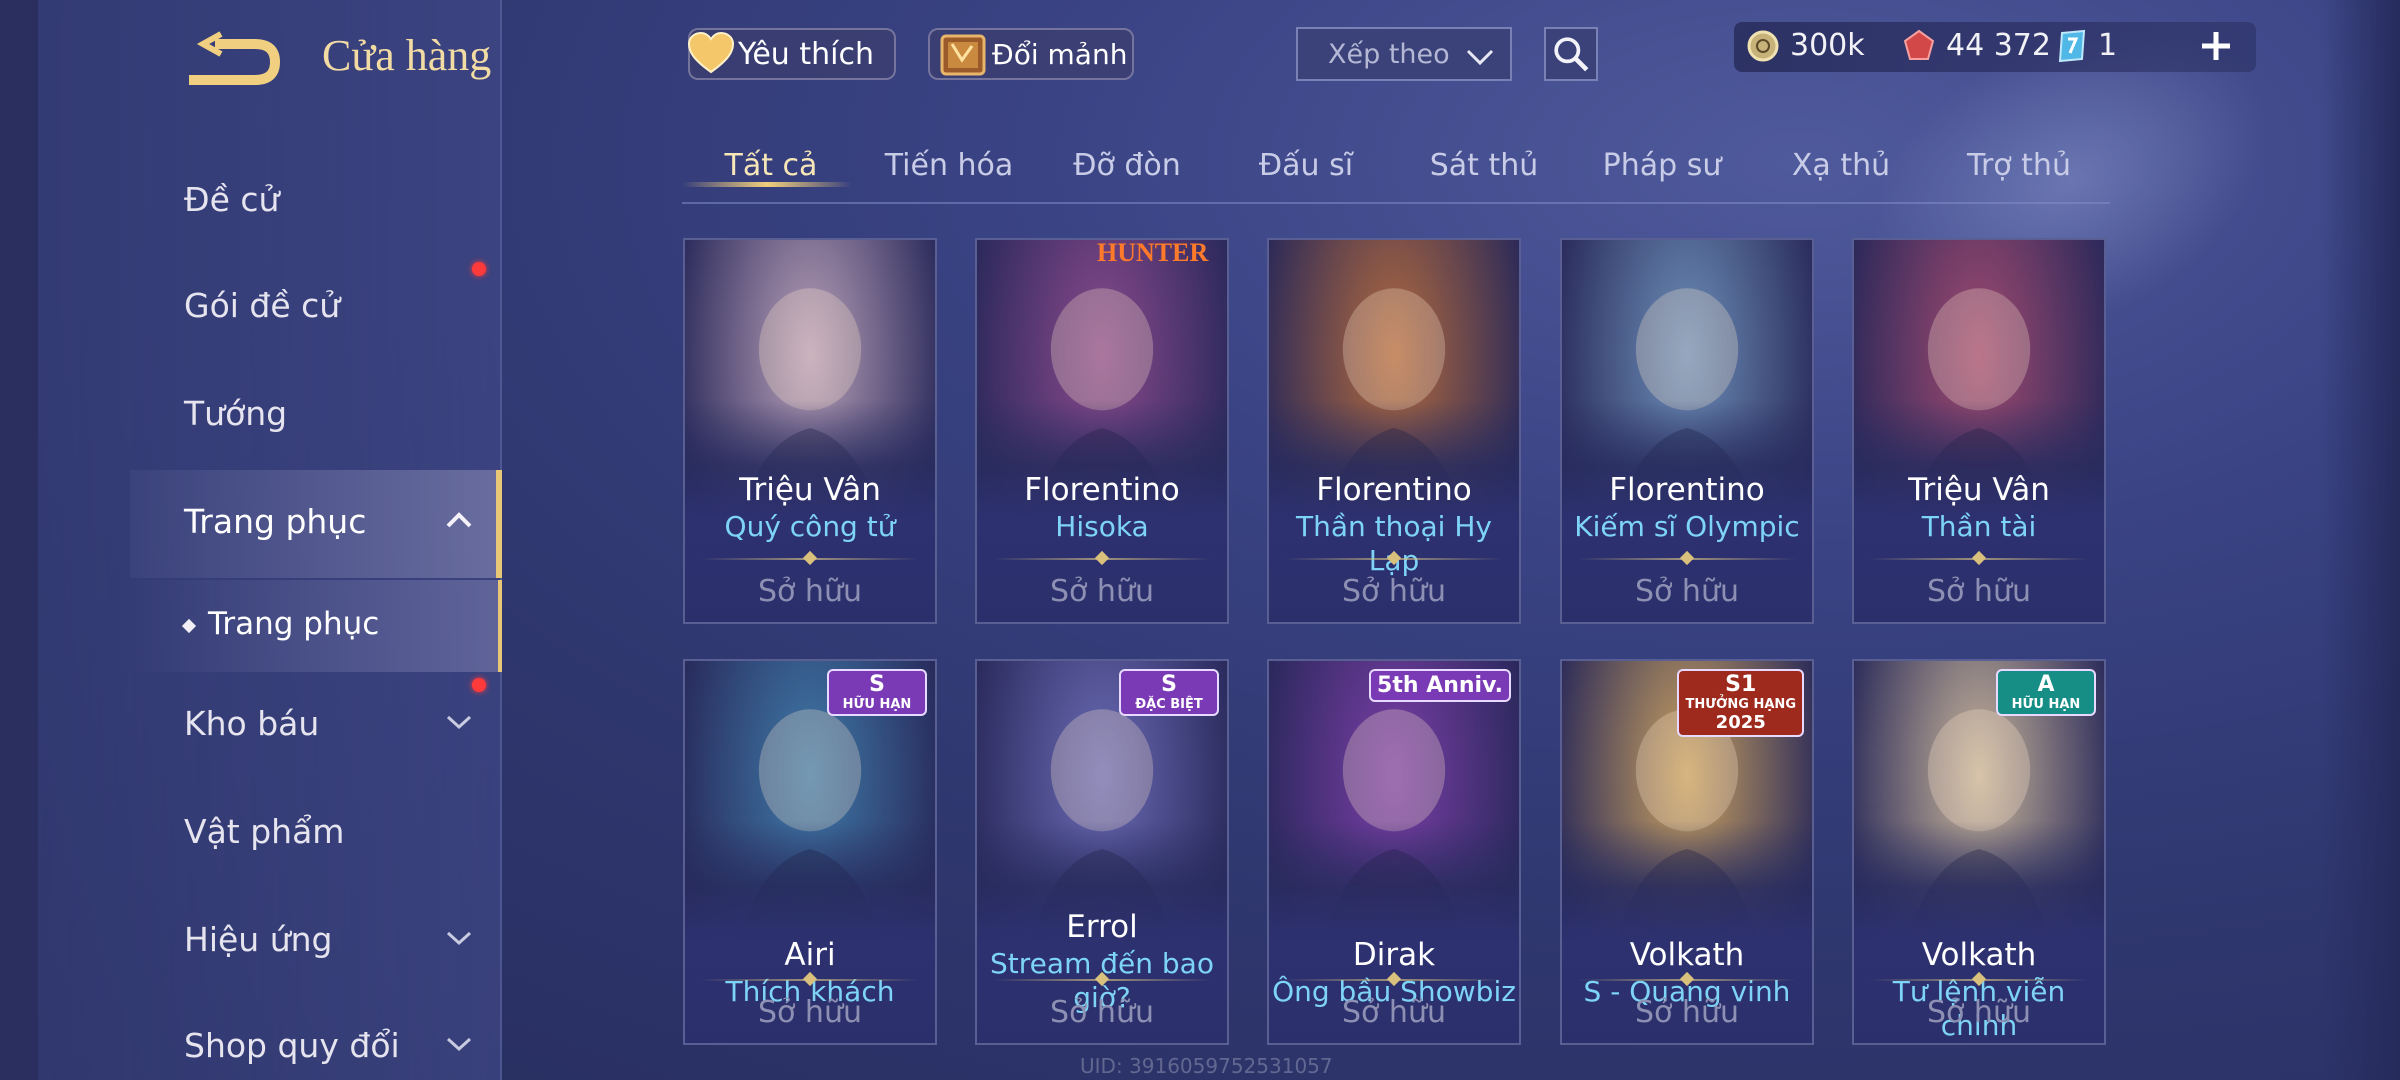  What do you see at coordinates (2046, 704) in the screenshot?
I see `badge-label: HỮU HẠN` at bounding box center [2046, 704].